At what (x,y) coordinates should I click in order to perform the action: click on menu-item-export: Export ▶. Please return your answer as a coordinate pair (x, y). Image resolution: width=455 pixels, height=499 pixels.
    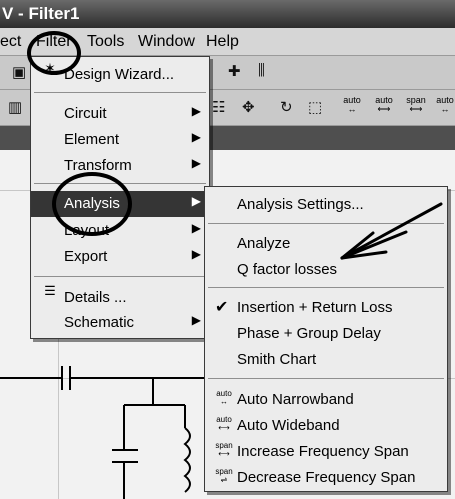
    Looking at the image, I should click on (120, 256).